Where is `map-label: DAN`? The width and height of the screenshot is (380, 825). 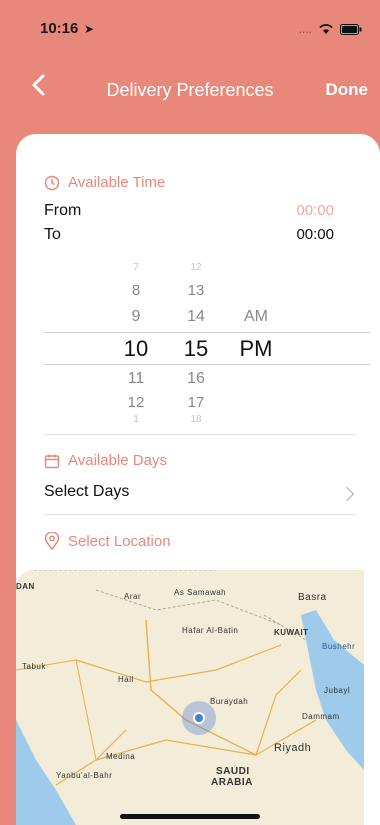 map-label: DAN is located at coordinates (25, 586).